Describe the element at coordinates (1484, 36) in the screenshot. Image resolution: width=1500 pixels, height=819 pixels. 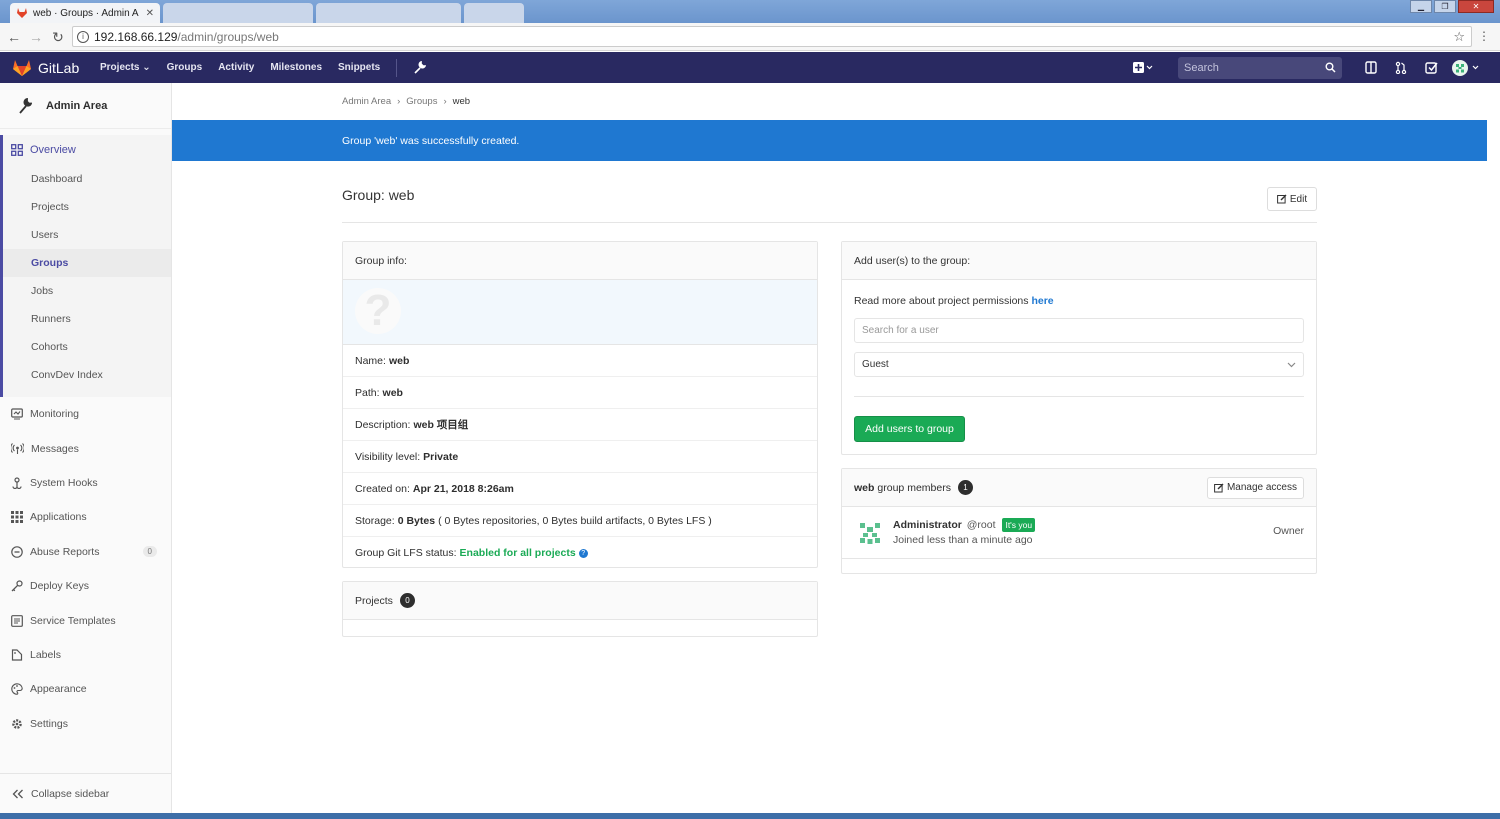
I see `browser-menu-icon: ⋮` at that location.